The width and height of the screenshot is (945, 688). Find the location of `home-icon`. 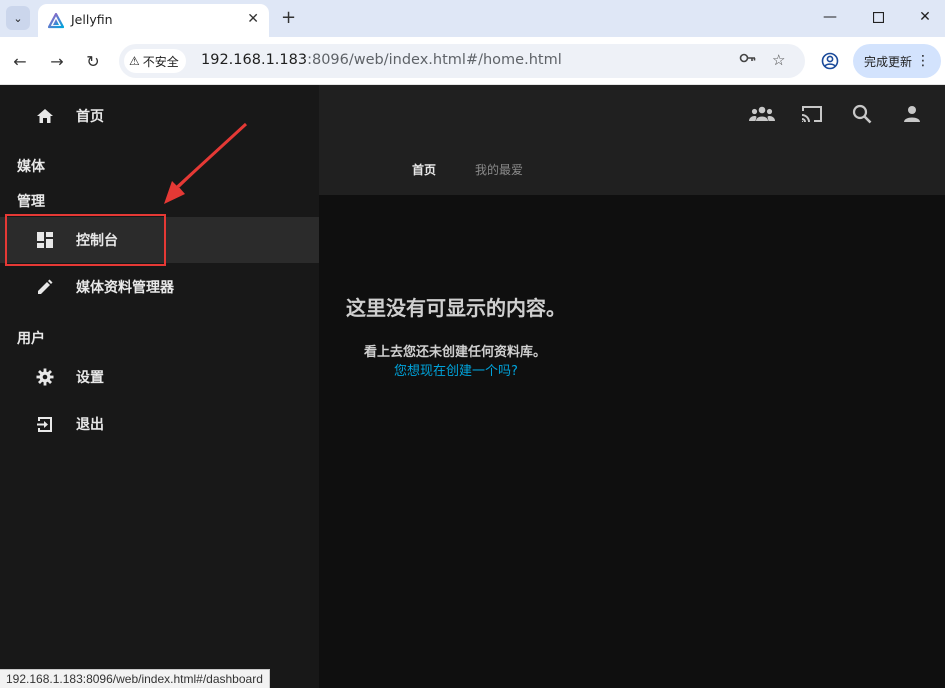

home-icon is located at coordinates (45, 116).